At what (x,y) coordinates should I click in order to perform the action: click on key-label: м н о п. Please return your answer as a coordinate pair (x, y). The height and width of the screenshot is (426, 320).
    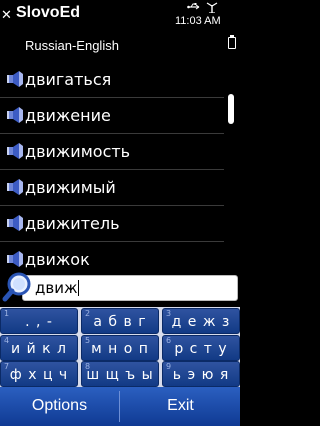
    Looking at the image, I should click on (120, 349).